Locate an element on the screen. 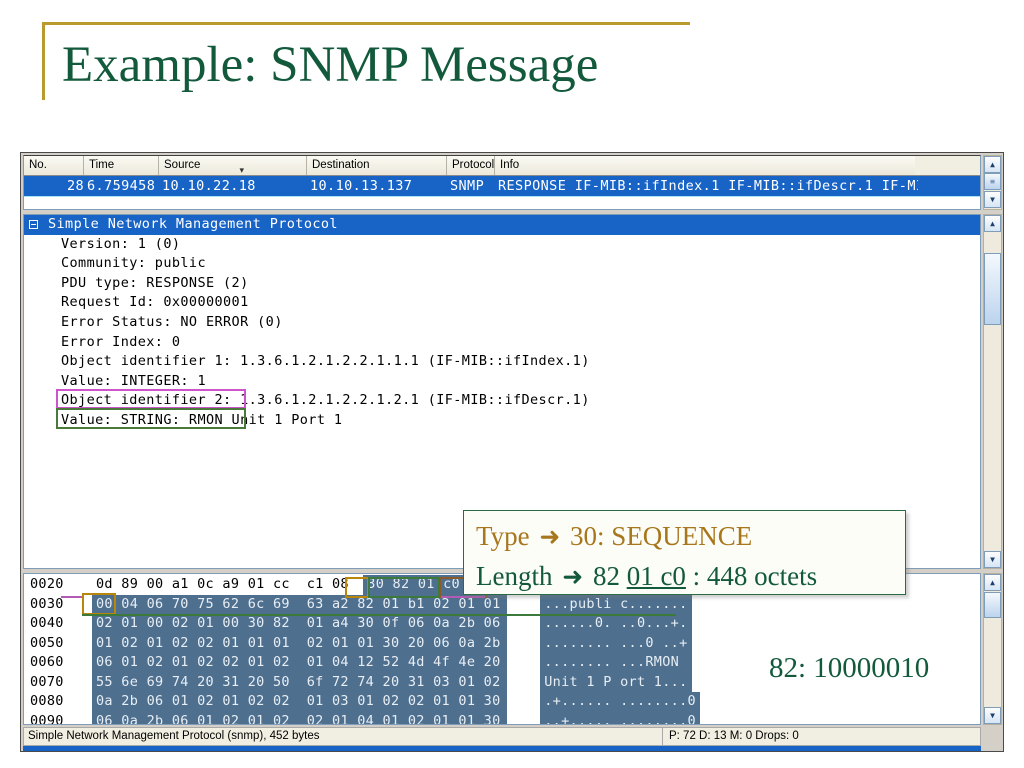 The width and height of the screenshot is (1024, 768). tree-row-version: Version: 1 (0) is located at coordinates (502, 245).